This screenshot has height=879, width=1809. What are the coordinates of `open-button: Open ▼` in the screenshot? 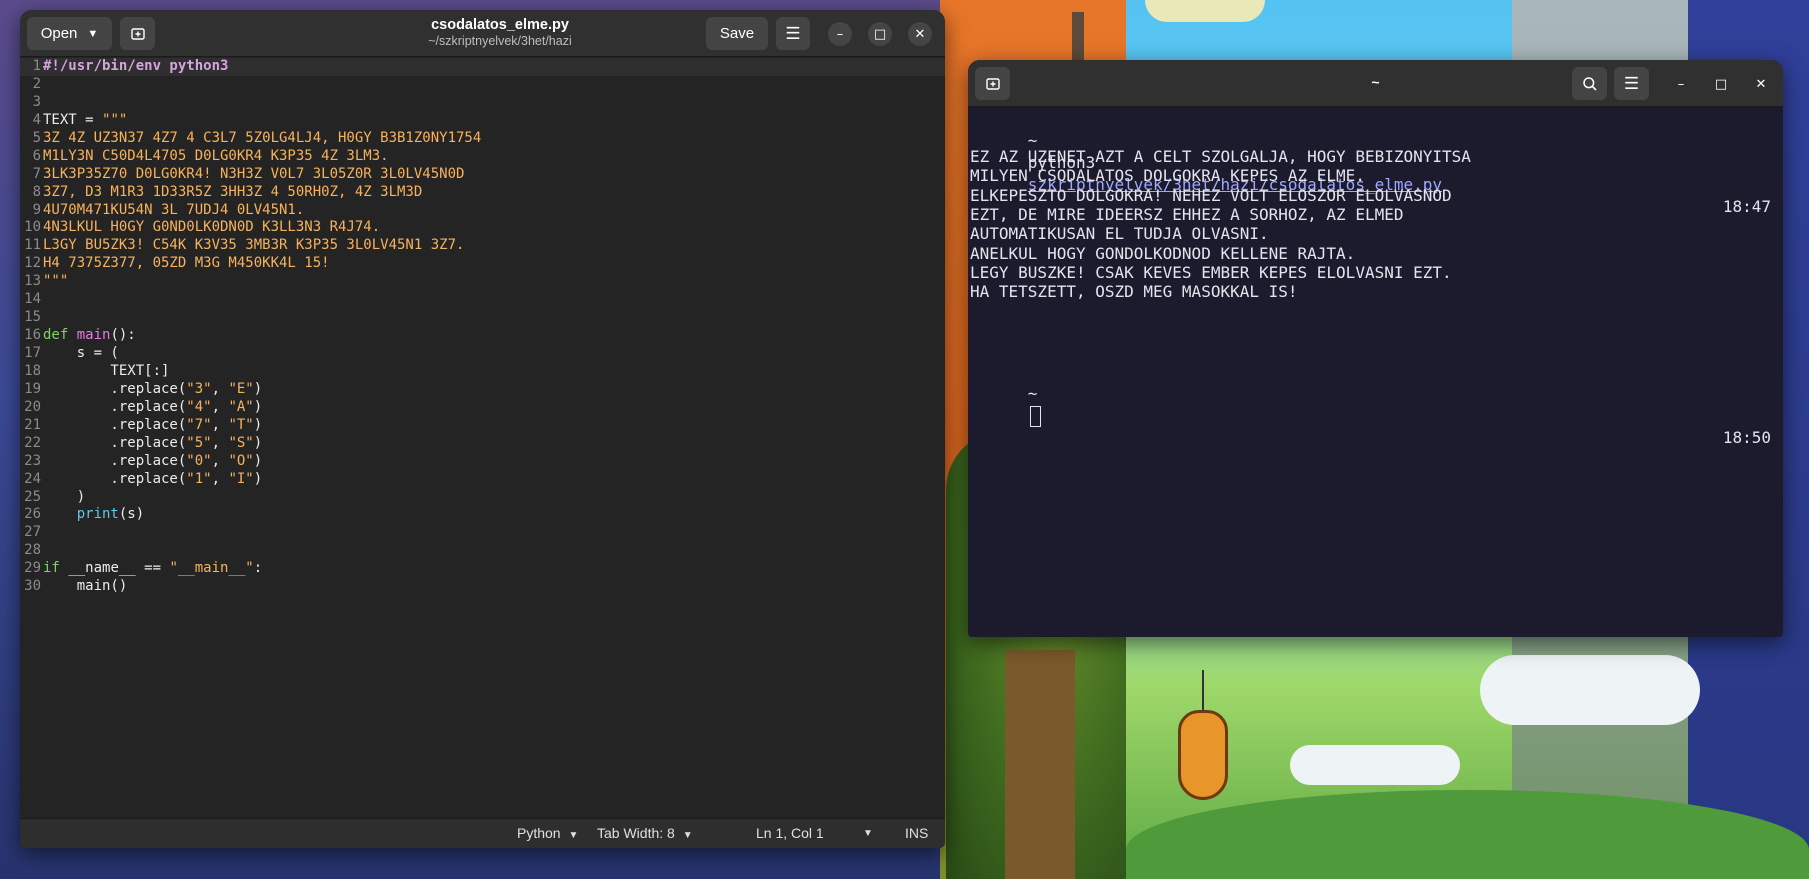 It's located at (69, 33).